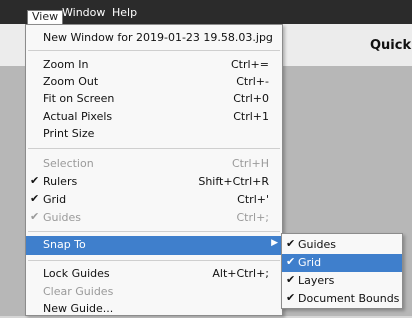 The height and width of the screenshot is (318, 412). Describe the element at coordinates (342, 281) in the screenshot. I see `submenu-item-layers: ✔ Layers` at that location.